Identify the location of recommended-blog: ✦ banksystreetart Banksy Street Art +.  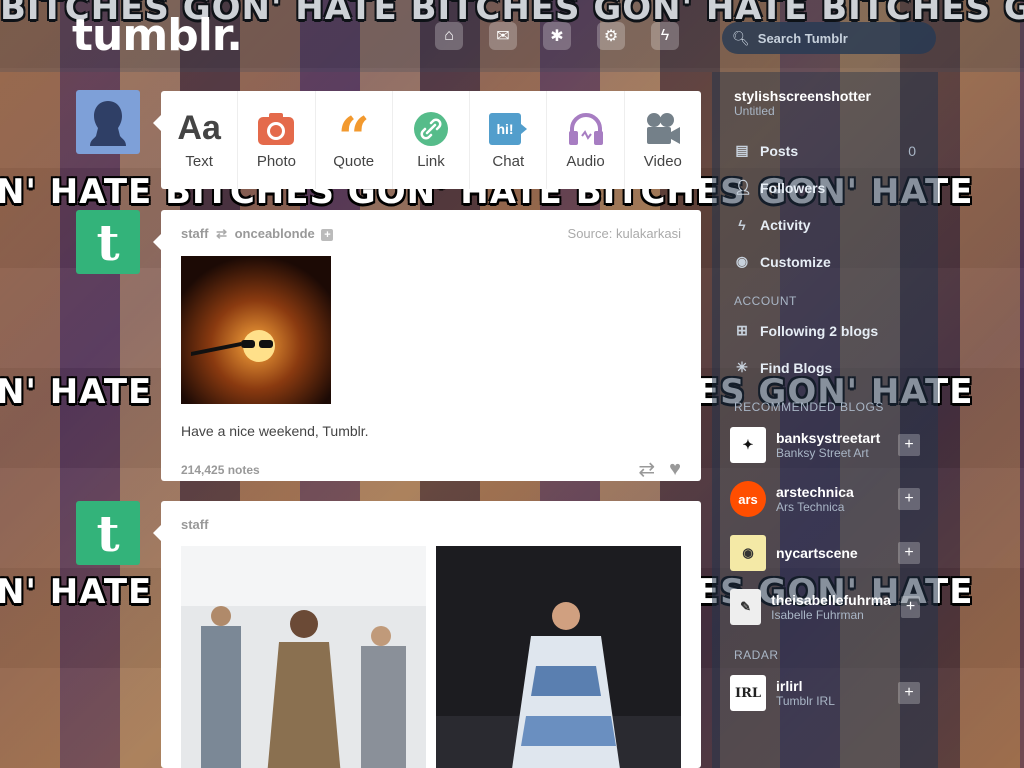
(825, 445).